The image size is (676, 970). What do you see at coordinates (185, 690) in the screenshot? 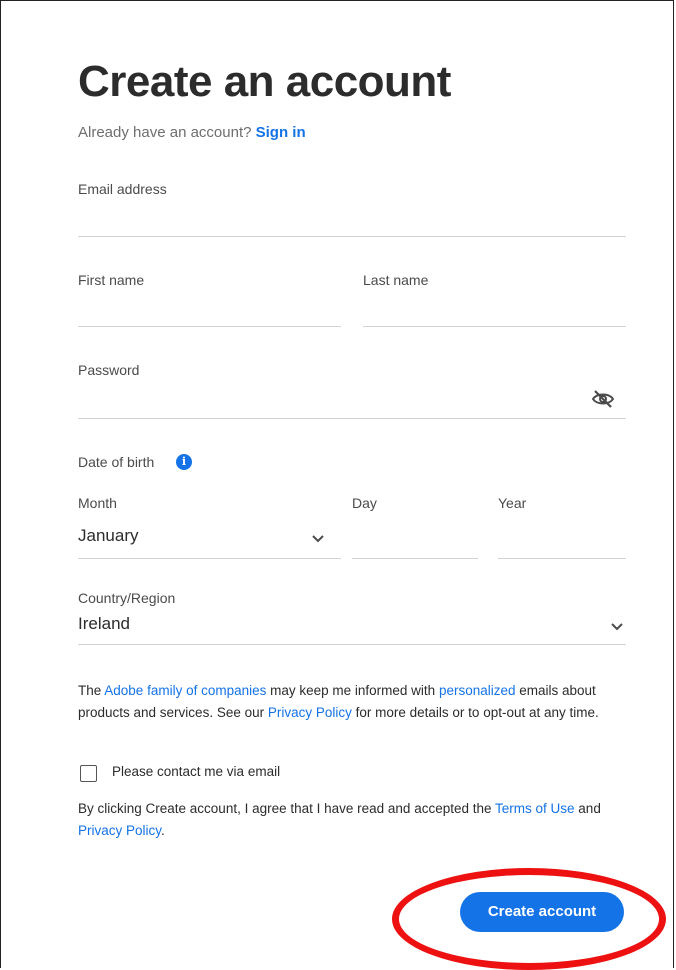
I see `adobe-family-link: Adobe family of companies` at bounding box center [185, 690].